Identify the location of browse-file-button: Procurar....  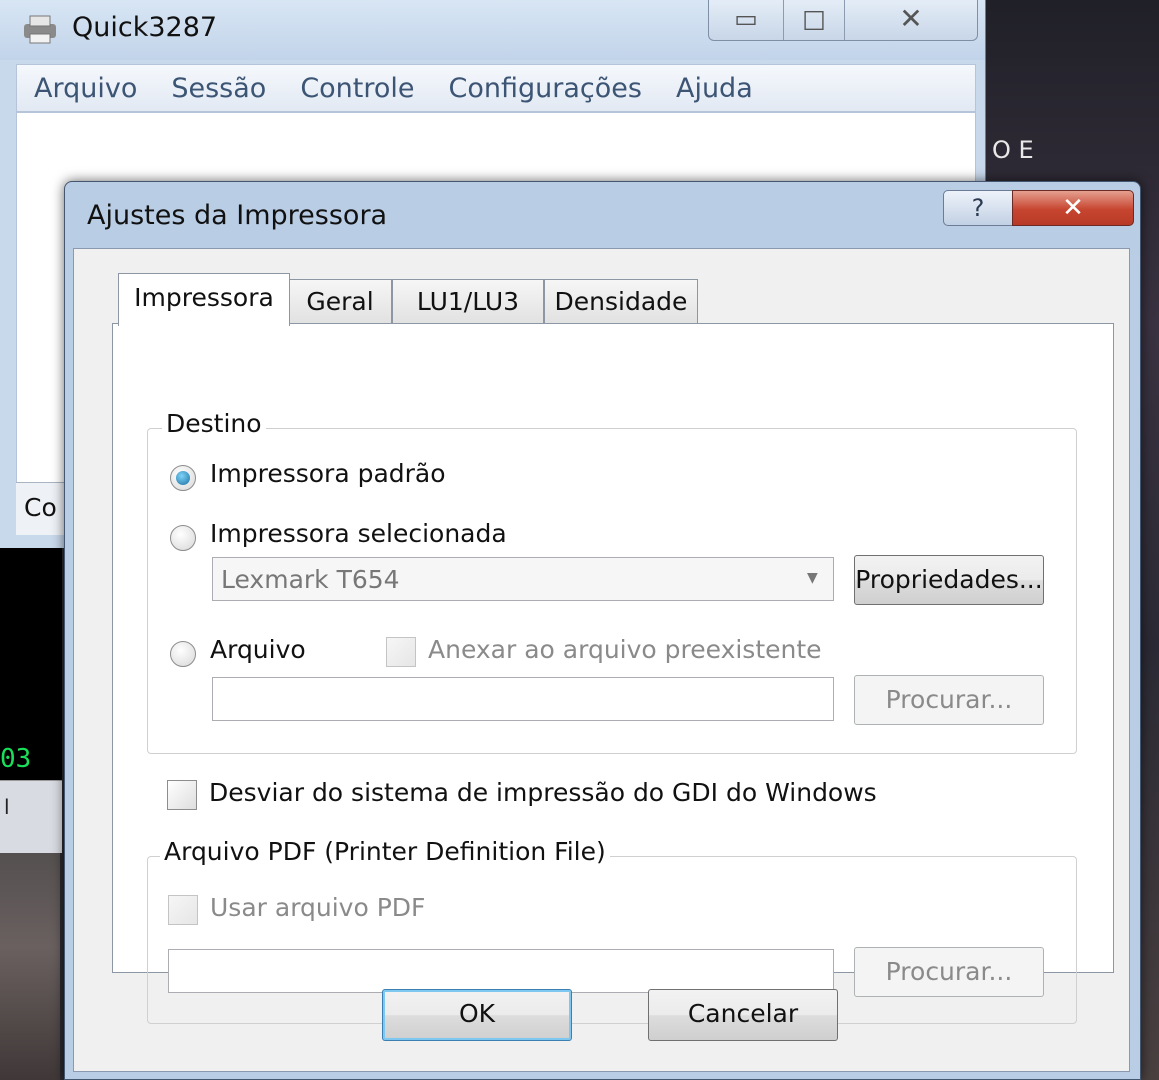
(949, 700).